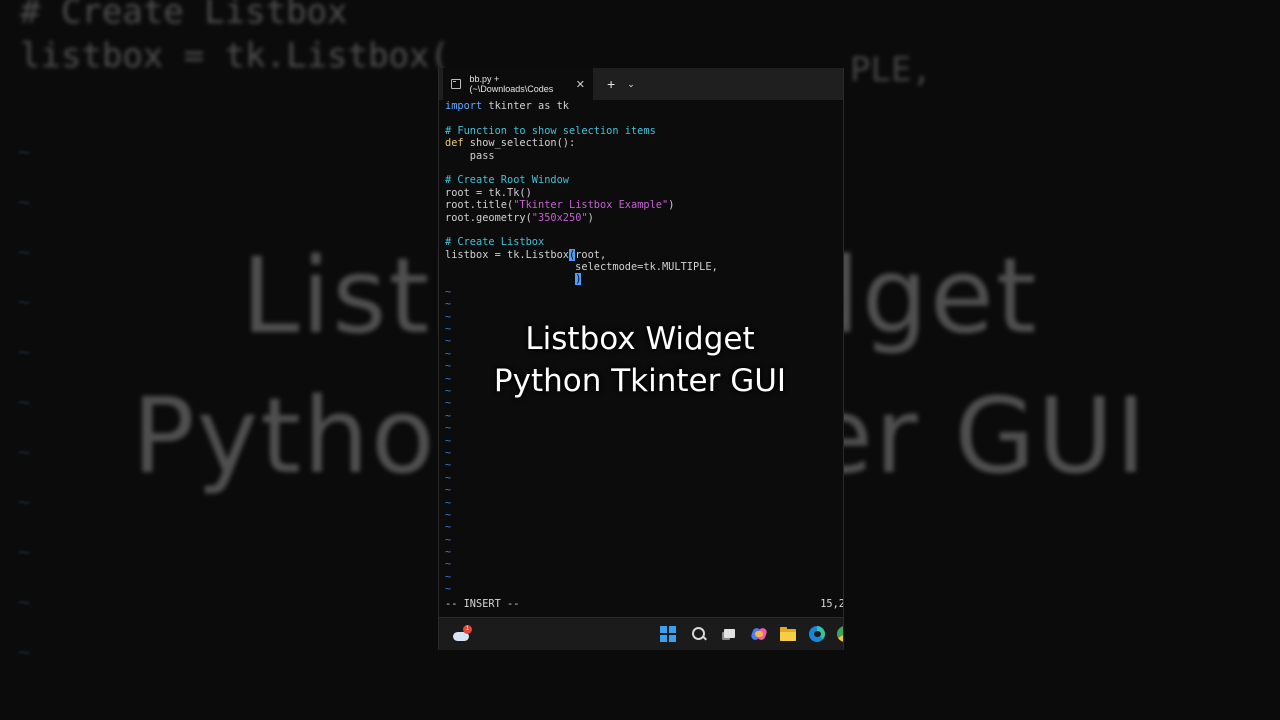  I want to click on cursor-position: 15,2, so click(832, 604).